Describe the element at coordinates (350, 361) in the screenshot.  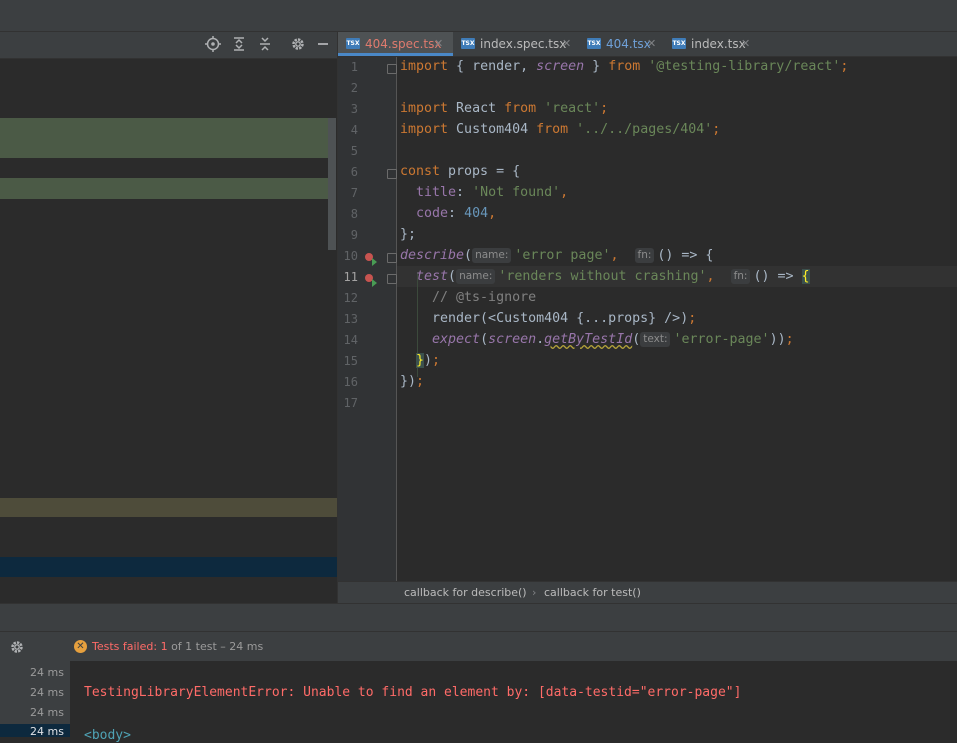
I see `line-number: 15` at that location.